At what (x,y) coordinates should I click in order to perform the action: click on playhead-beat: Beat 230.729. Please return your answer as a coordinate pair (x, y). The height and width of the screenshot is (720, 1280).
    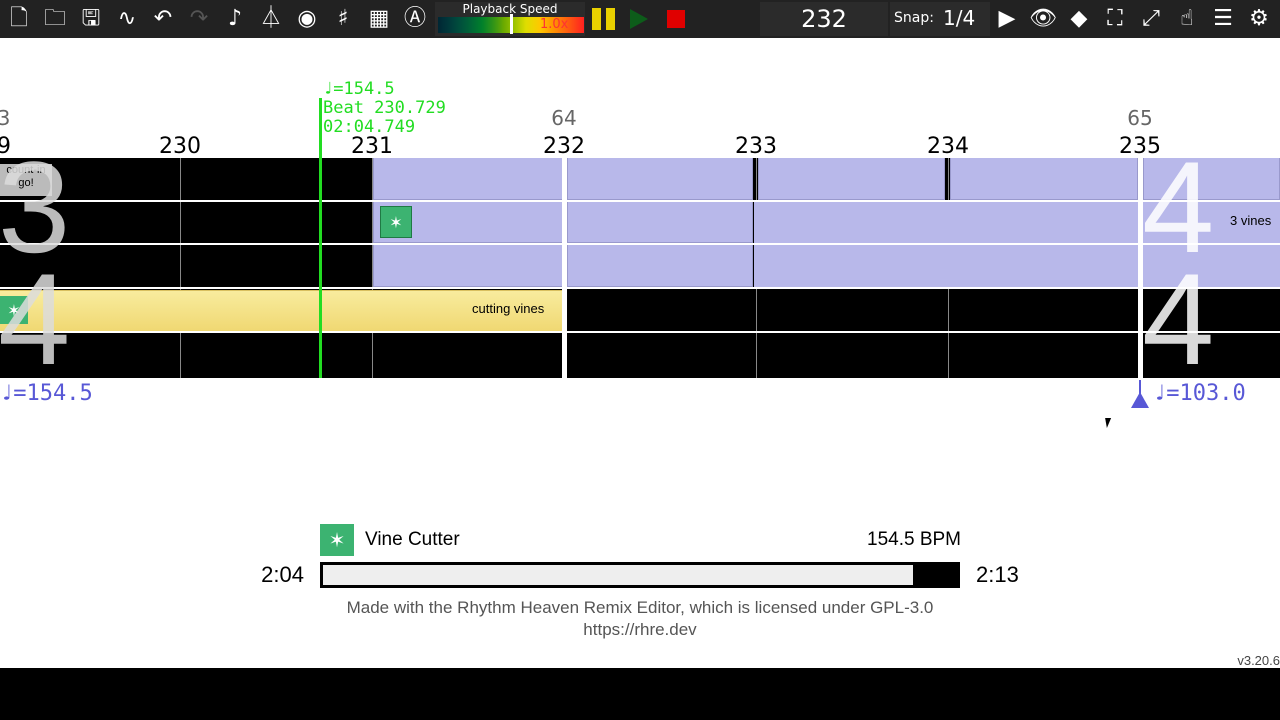
    Looking at the image, I should click on (384, 108).